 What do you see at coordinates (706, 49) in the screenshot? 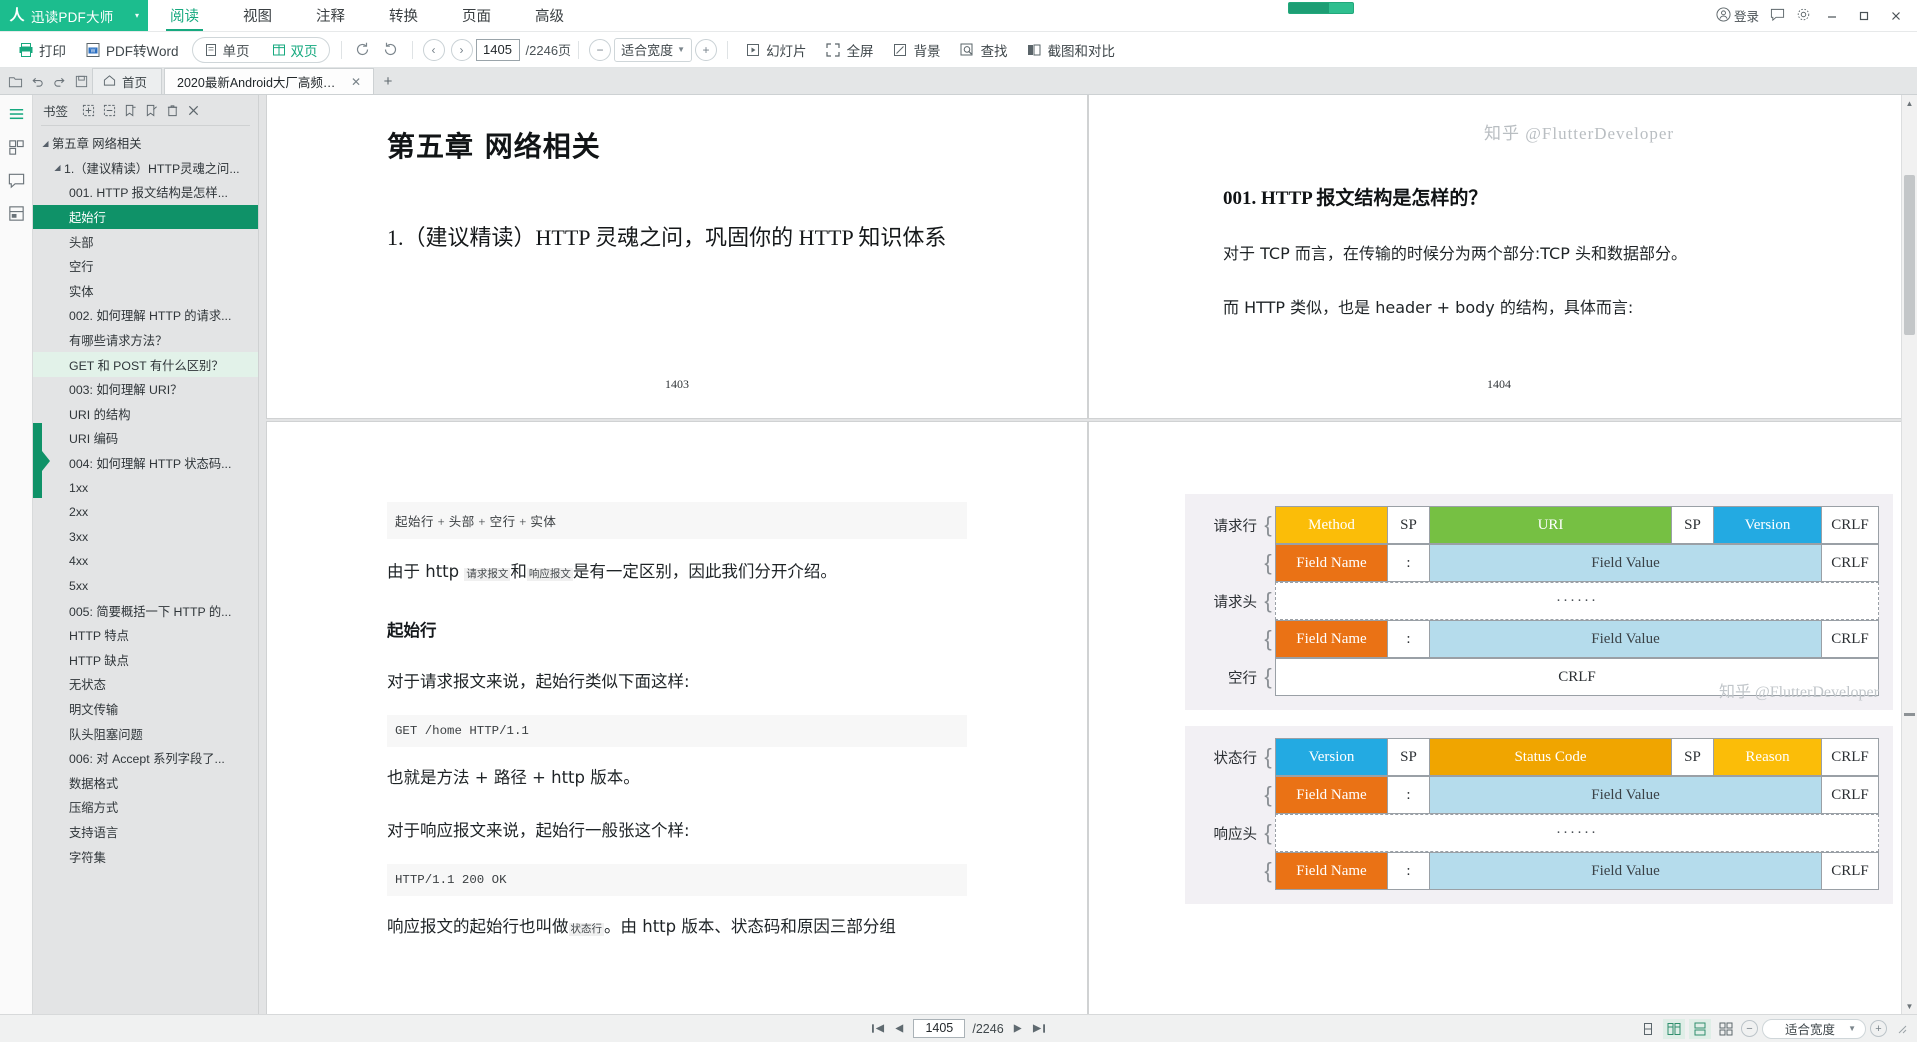
I see `zoom-in-button: +` at bounding box center [706, 49].